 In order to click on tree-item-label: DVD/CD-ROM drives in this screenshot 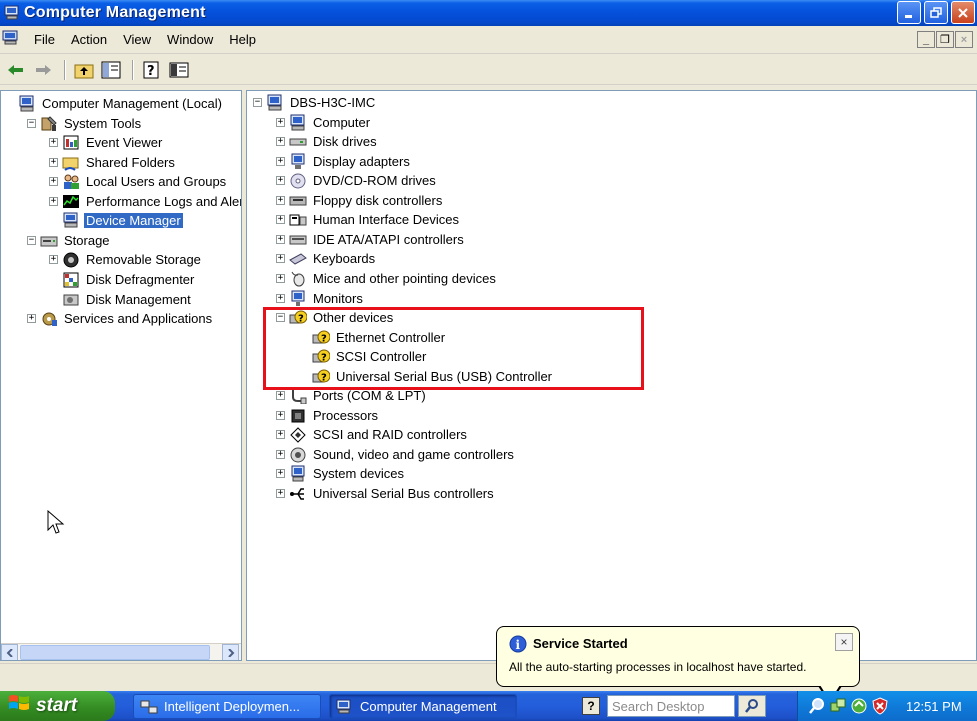, I will do `click(374, 180)`.